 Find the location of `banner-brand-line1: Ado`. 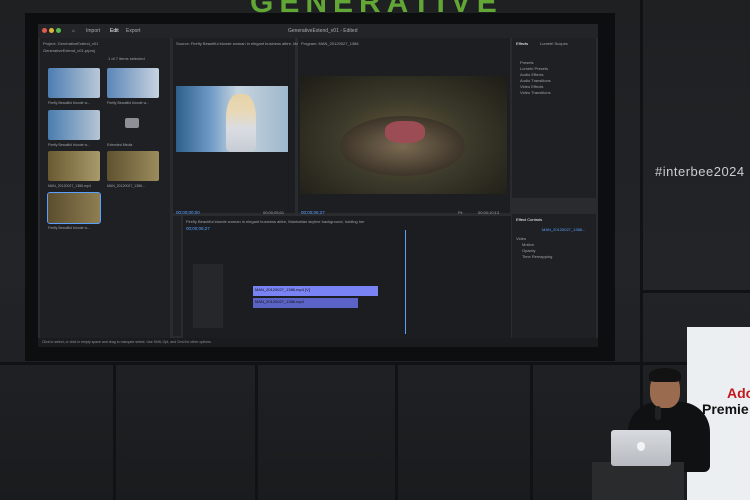

banner-brand-line1: Ado is located at coordinates (738, 393).